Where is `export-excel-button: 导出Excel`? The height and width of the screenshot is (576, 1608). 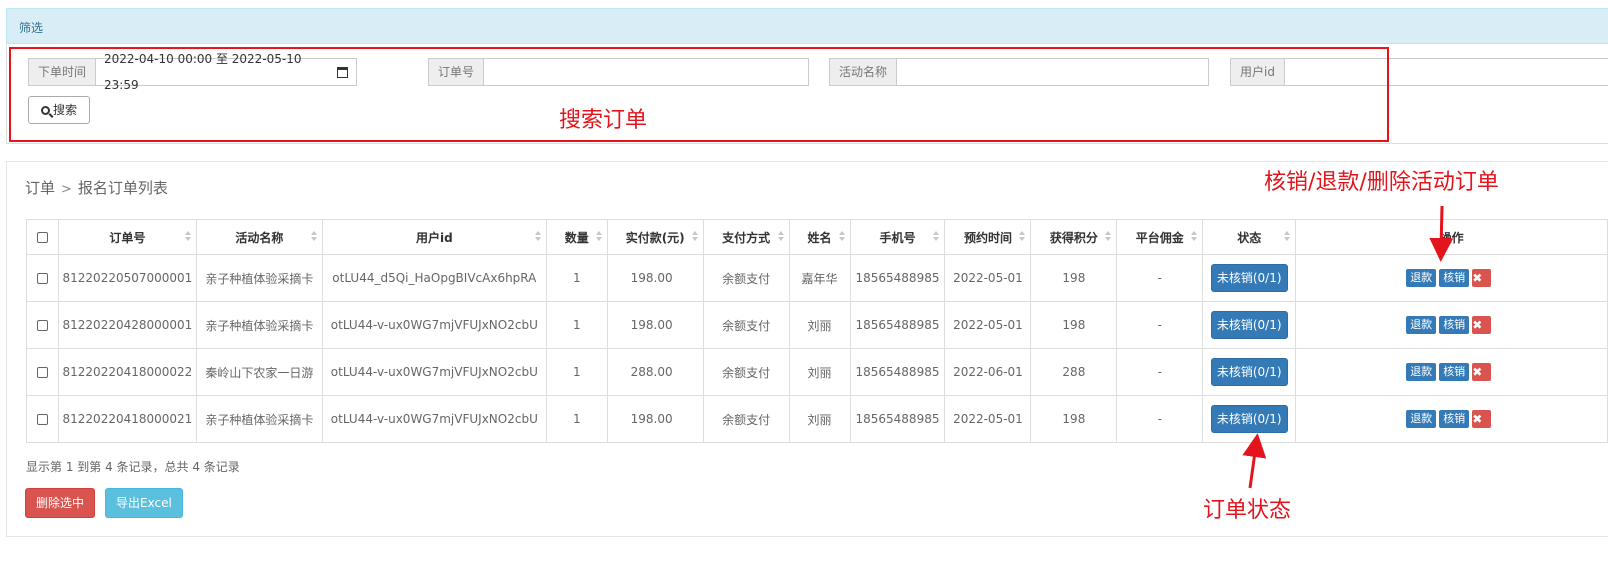
export-excel-button: 导出Excel is located at coordinates (144, 503).